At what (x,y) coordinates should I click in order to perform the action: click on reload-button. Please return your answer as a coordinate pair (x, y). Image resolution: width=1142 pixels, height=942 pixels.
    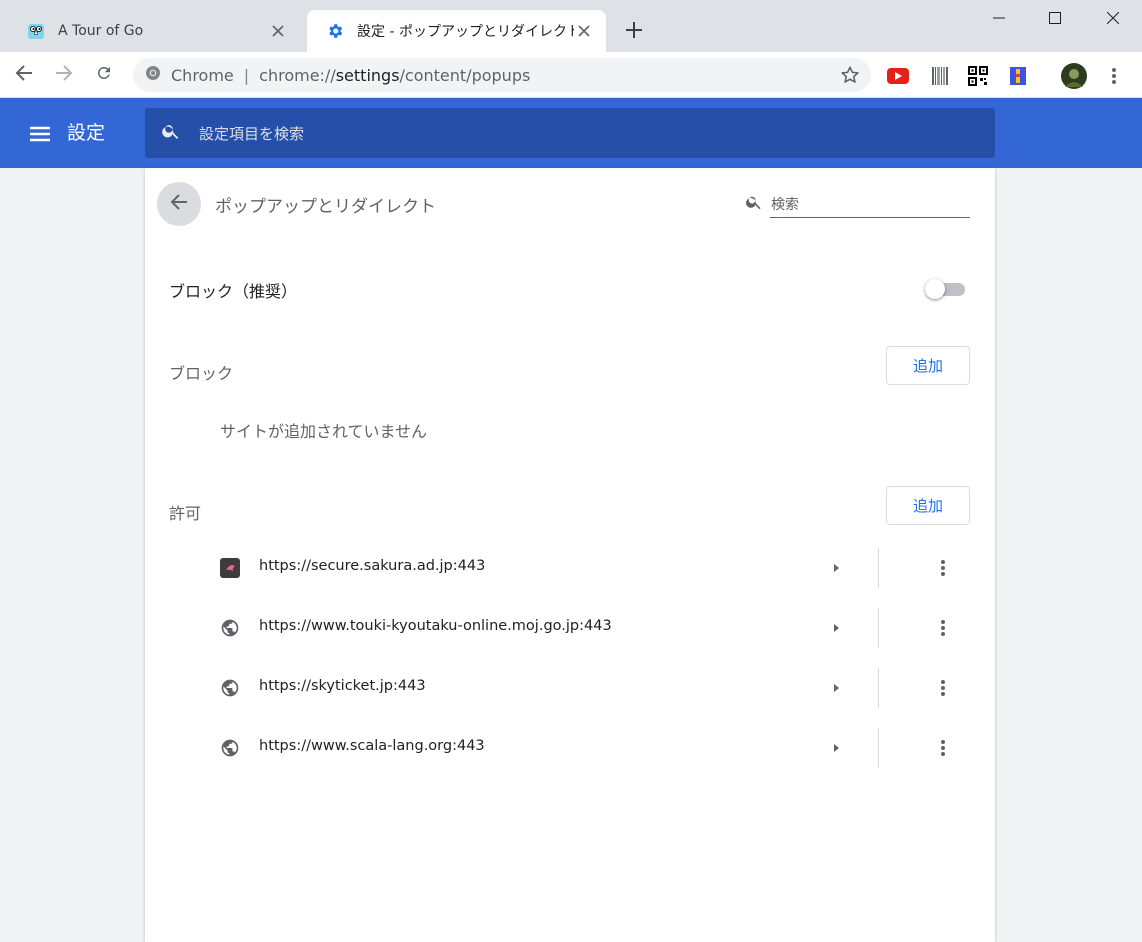
    Looking at the image, I should click on (104, 75).